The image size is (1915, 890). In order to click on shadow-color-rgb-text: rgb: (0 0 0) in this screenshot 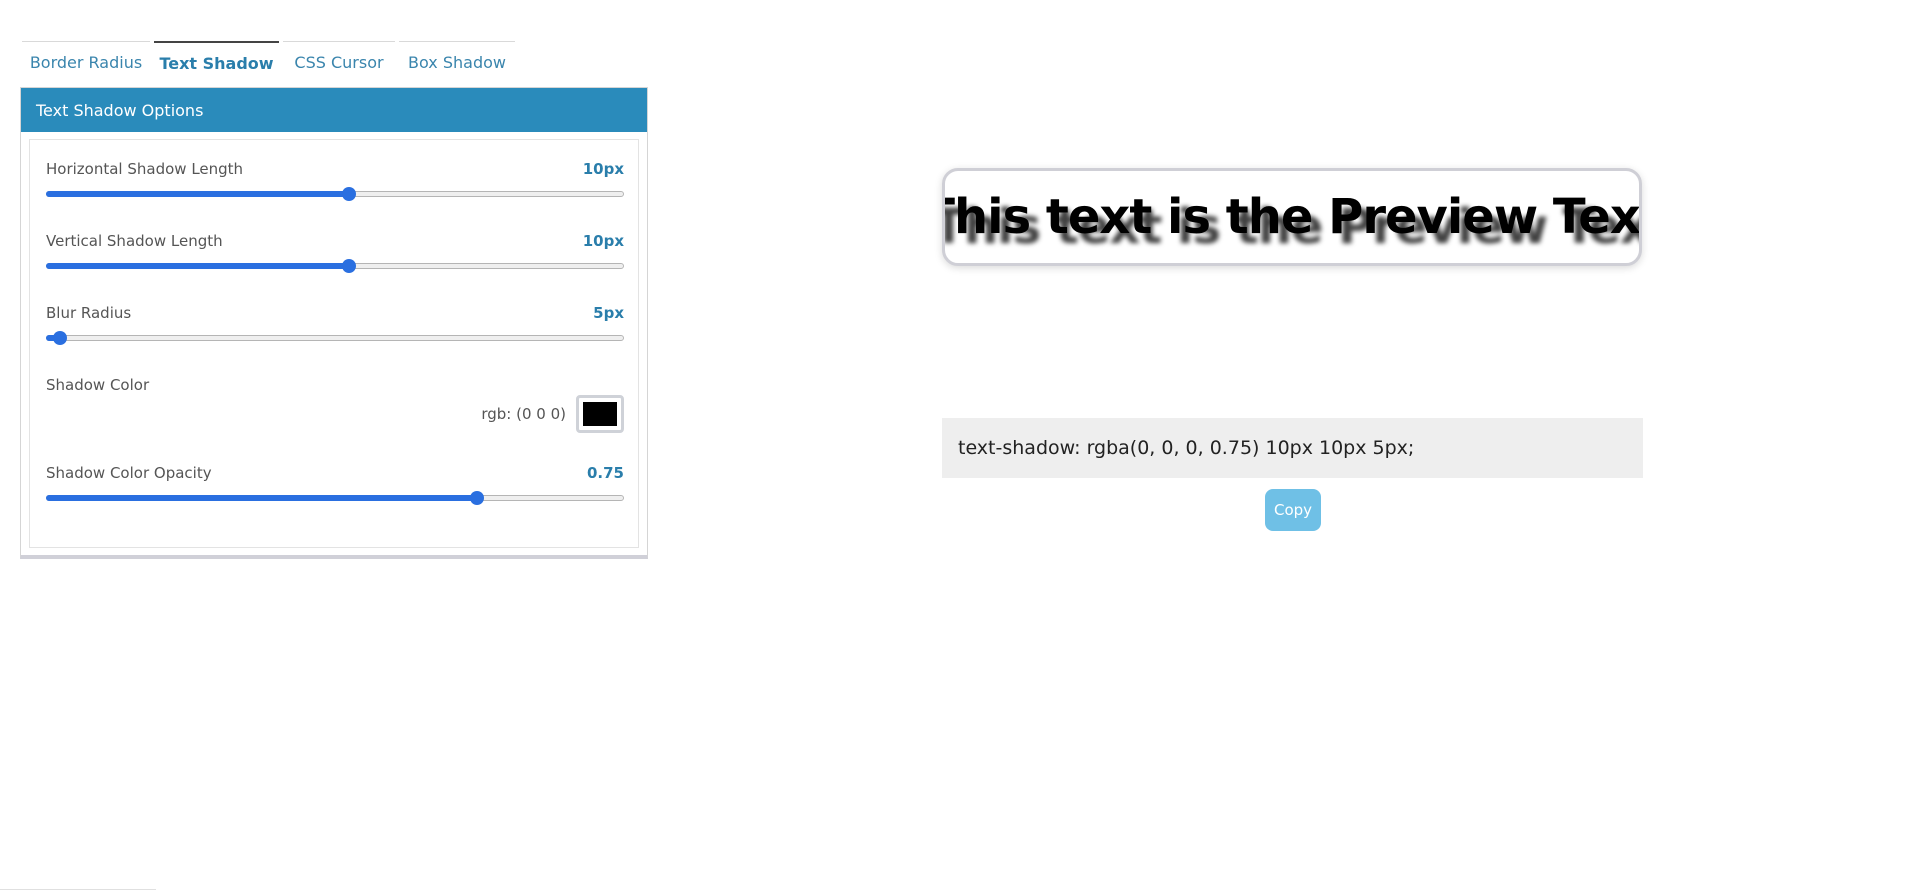, I will do `click(523, 414)`.